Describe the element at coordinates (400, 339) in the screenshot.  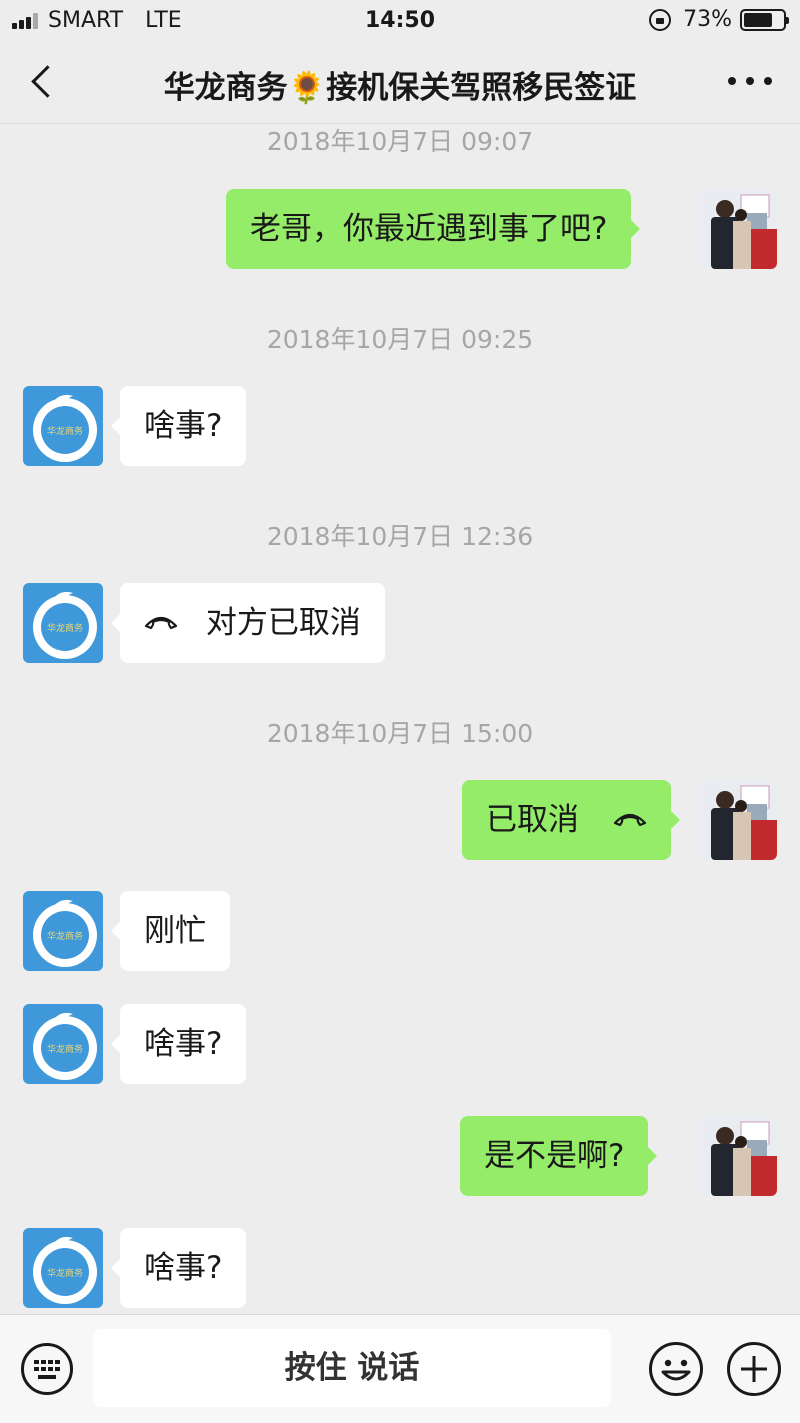
I see `timestamp: 2018年10月7日 09:25` at that location.